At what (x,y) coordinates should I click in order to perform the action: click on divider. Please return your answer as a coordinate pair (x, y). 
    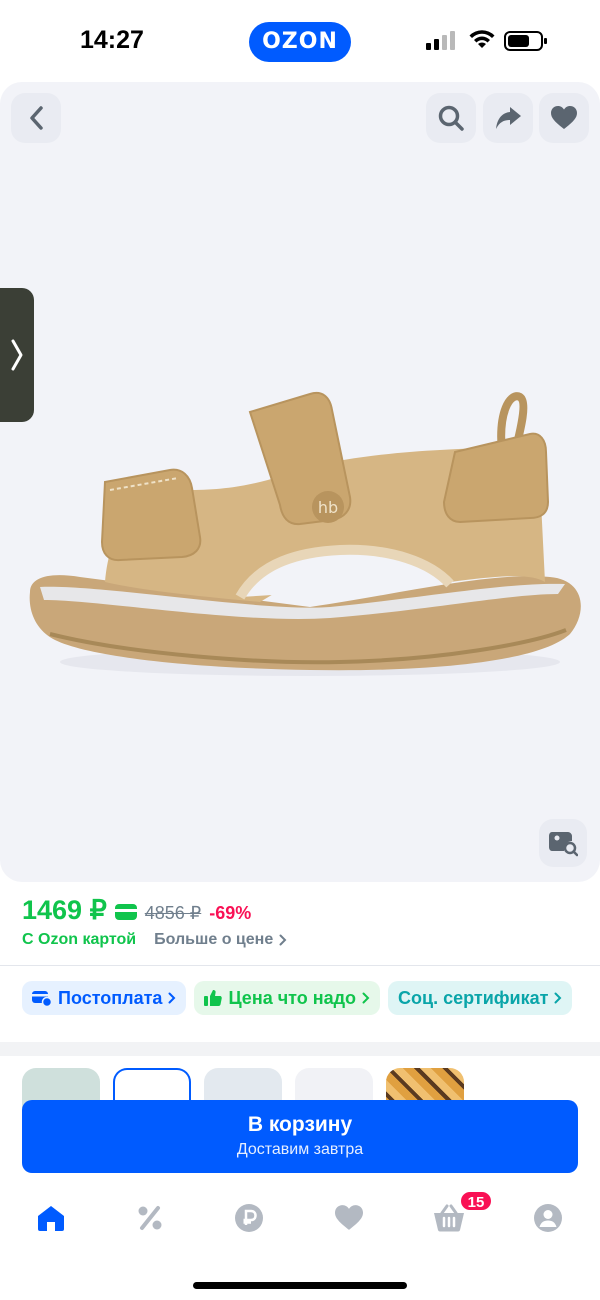
    Looking at the image, I should click on (300, 965).